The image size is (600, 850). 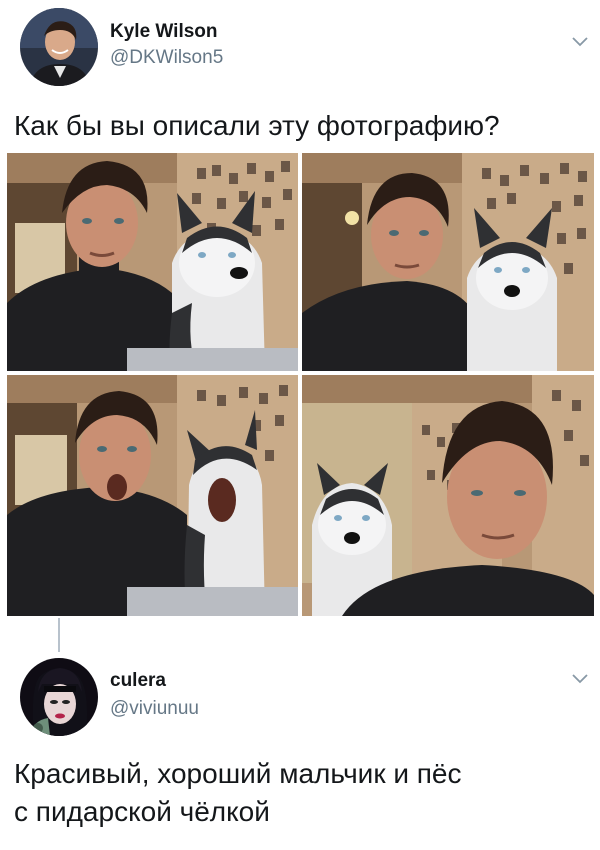 I want to click on author-handle: @viviunuu, so click(x=154, y=709).